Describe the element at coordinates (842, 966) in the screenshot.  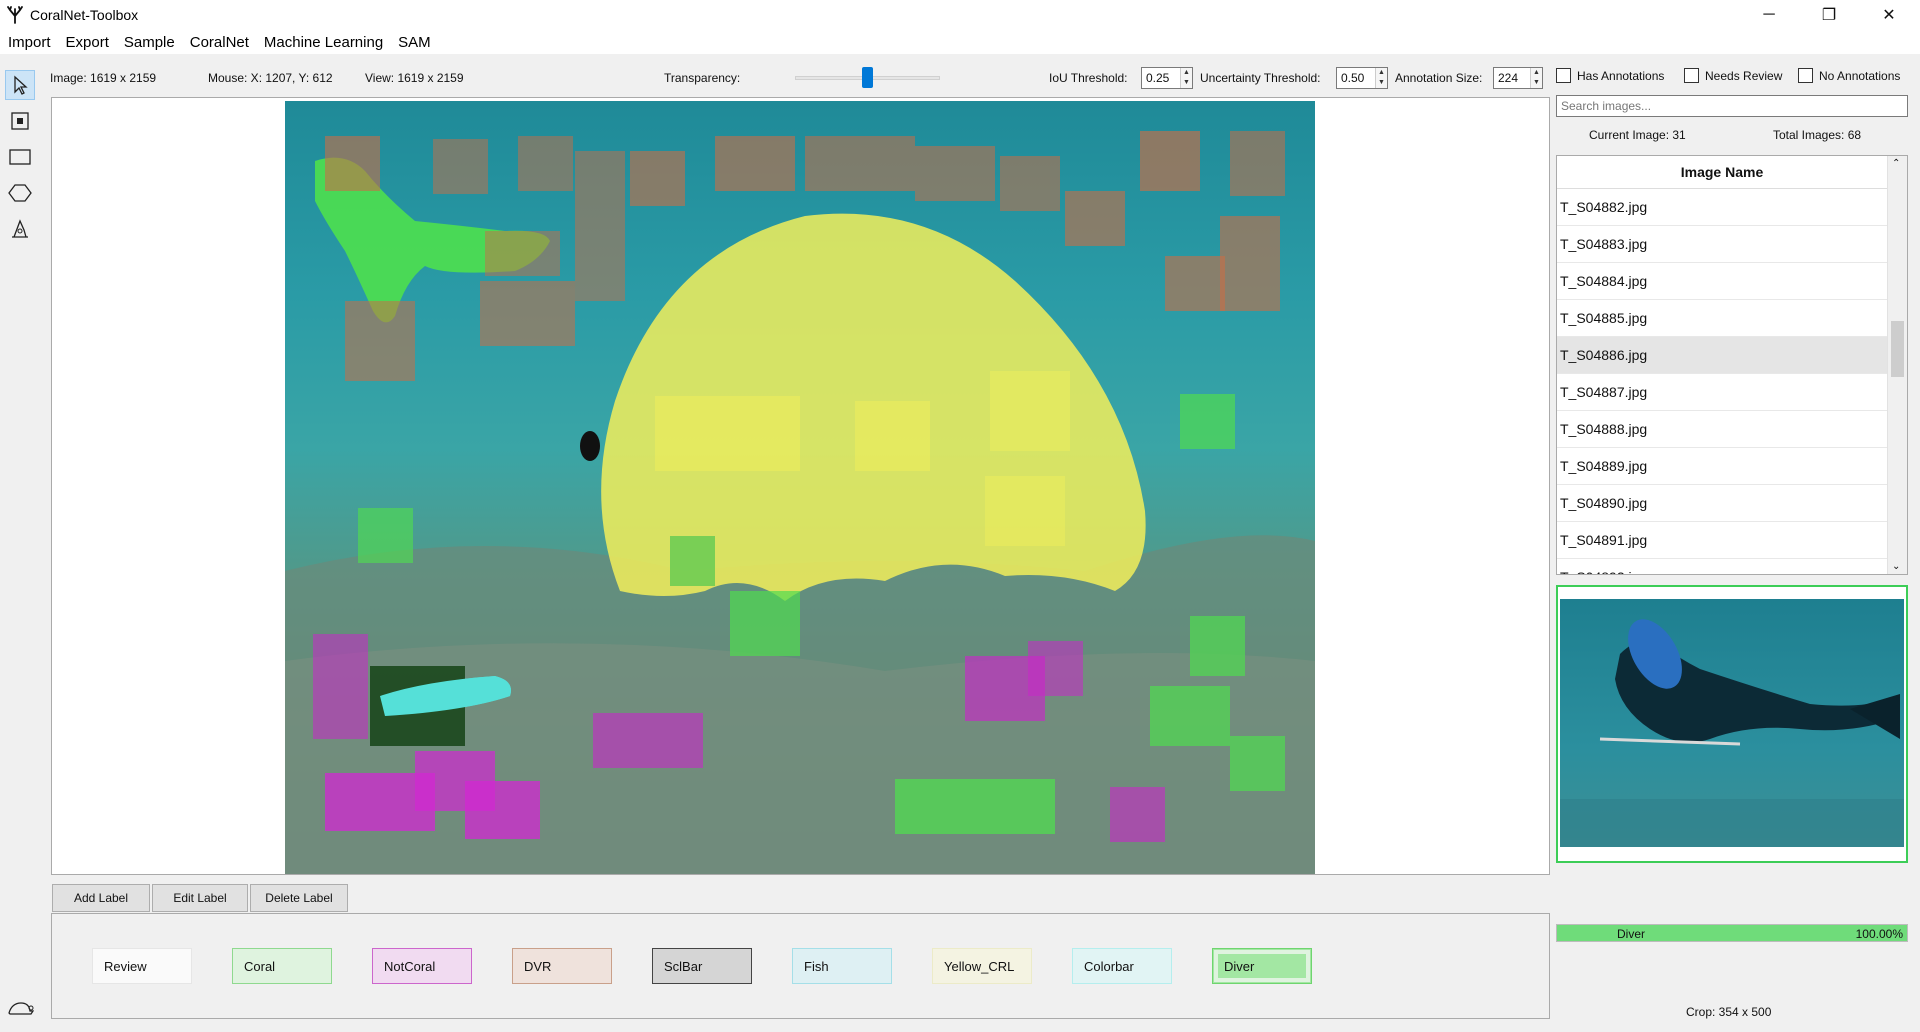
I see `label-fish: Fish` at that location.